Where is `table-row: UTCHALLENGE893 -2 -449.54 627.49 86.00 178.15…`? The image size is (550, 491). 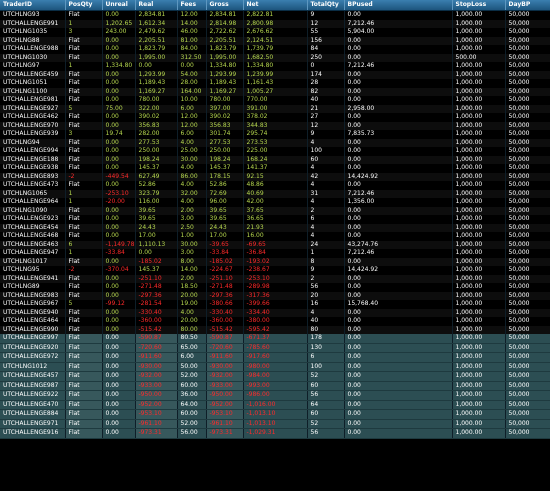
table-row: UTCHALLENGE893 -2 -449.54 627.49 86.00 178.15… is located at coordinates (275, 176).